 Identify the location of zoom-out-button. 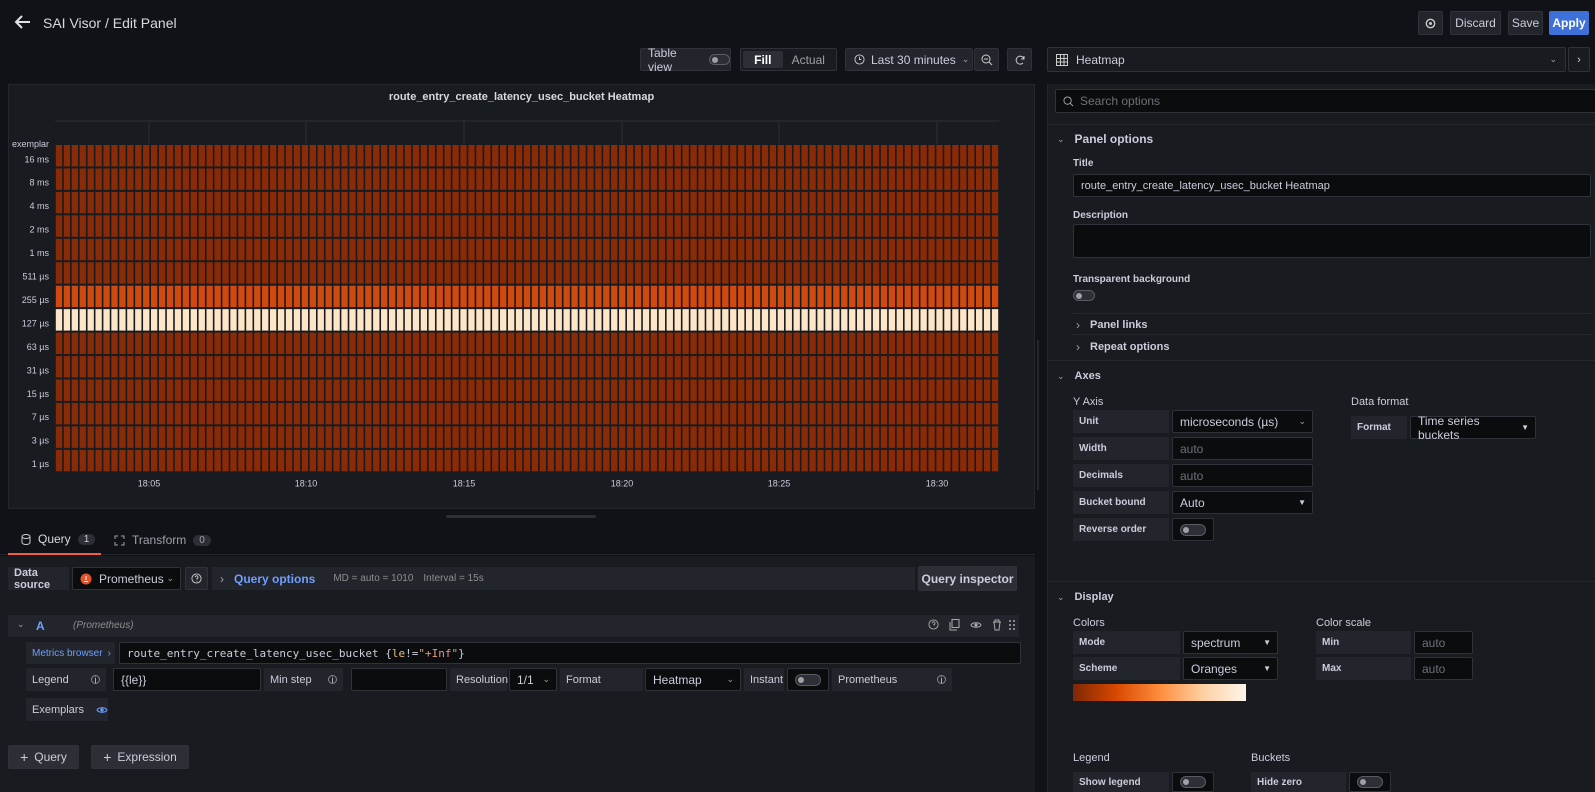
(986, 59).